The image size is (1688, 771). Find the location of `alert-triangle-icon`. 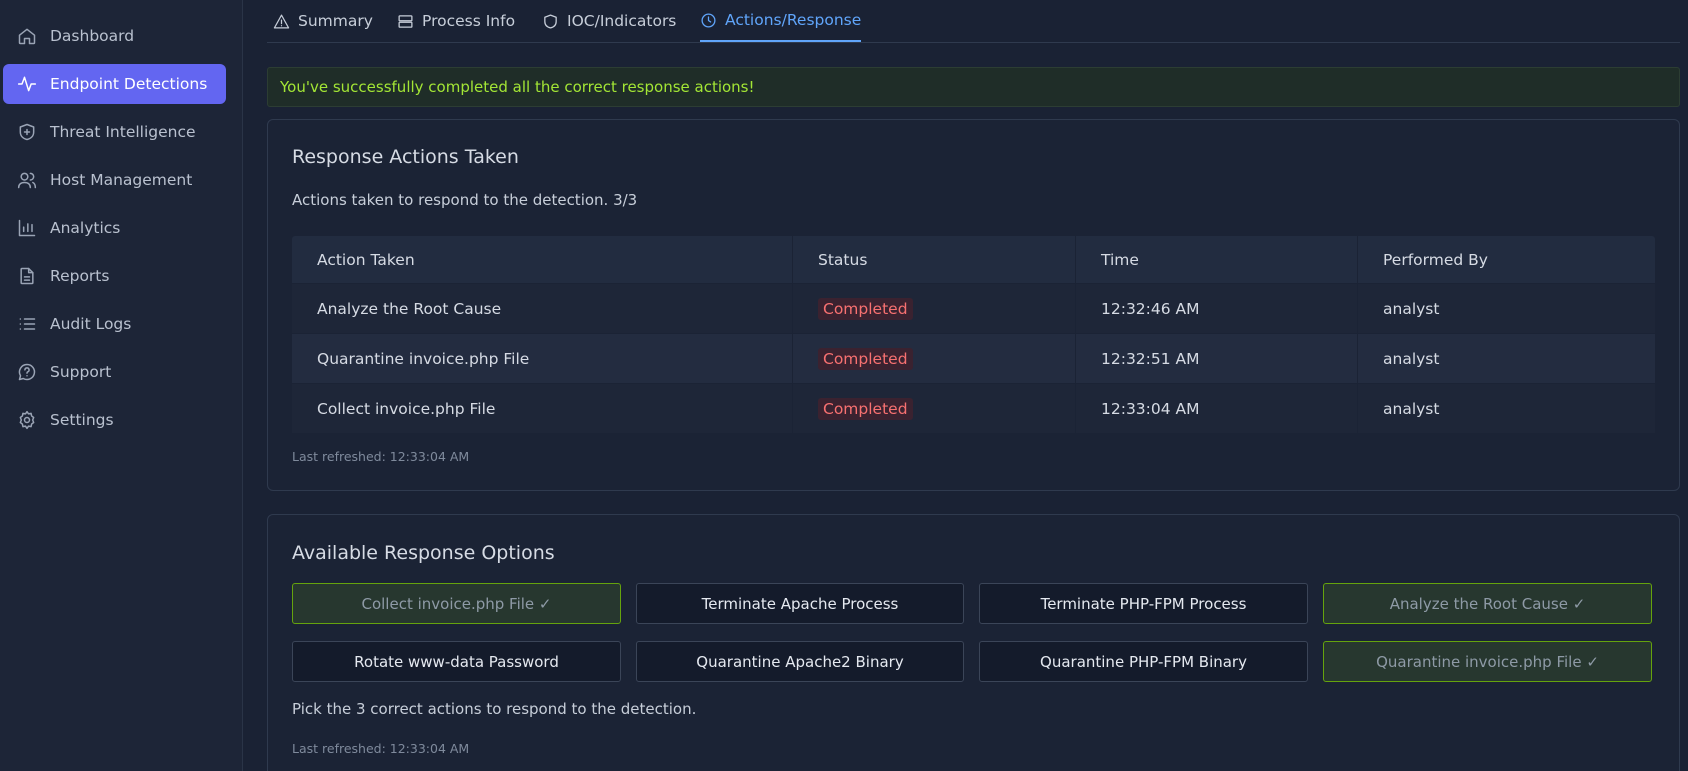

alert-triangle-icon is located at coordinates (281, 21).